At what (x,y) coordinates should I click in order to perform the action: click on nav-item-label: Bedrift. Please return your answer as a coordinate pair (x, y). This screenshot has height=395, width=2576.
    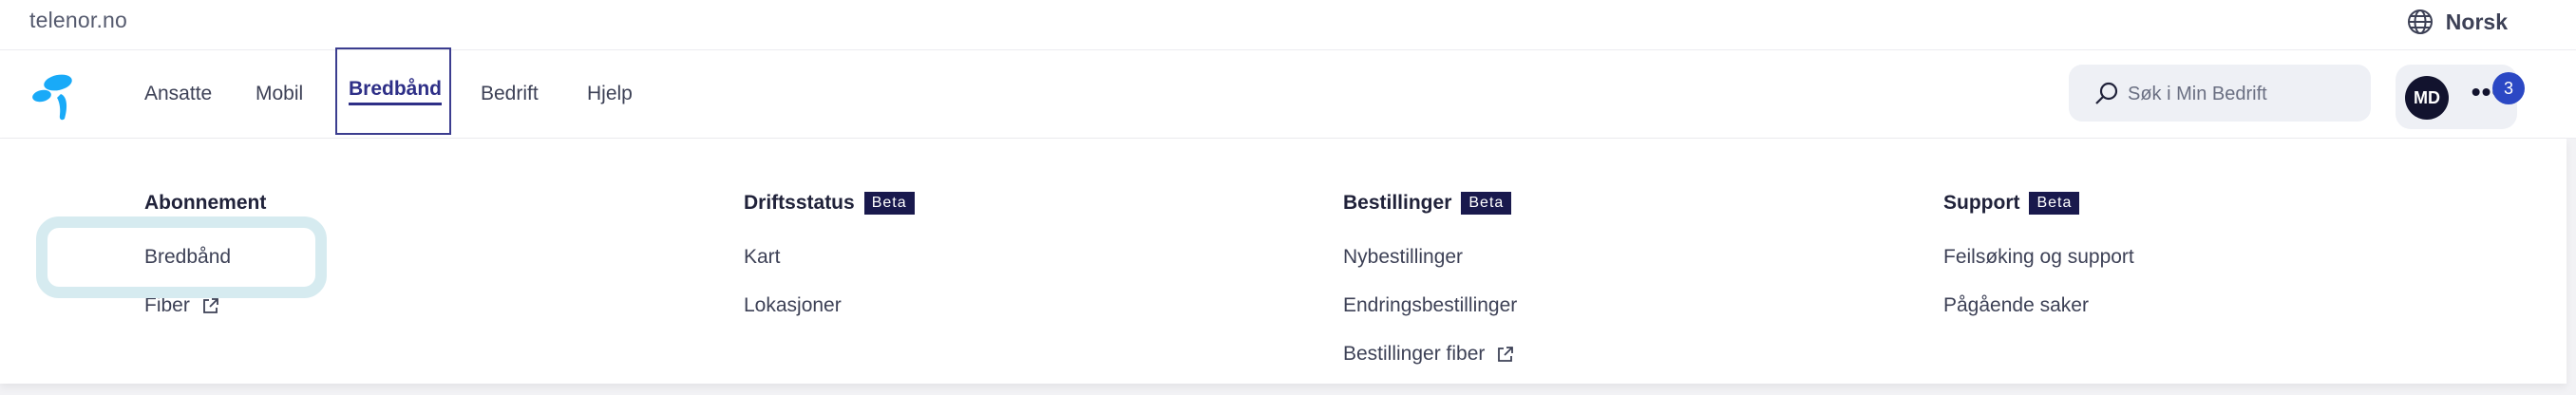
    Looking at the image, I should click on (510, 93).